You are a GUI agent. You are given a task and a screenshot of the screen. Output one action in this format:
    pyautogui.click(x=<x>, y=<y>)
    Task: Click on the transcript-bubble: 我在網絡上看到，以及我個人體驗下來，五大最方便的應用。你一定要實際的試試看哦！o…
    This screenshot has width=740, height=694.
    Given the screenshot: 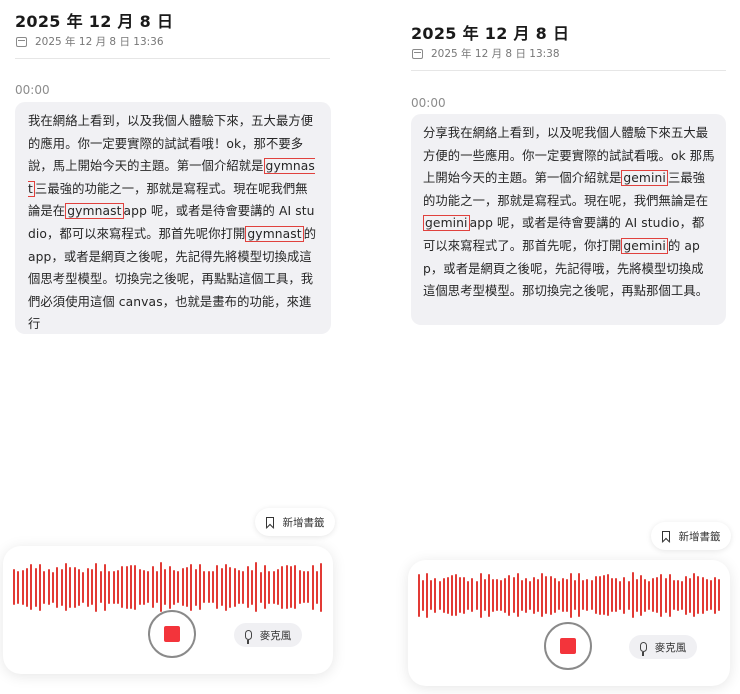 What is the action you would take?
    pyautogui.click(x=173, y=218)
    